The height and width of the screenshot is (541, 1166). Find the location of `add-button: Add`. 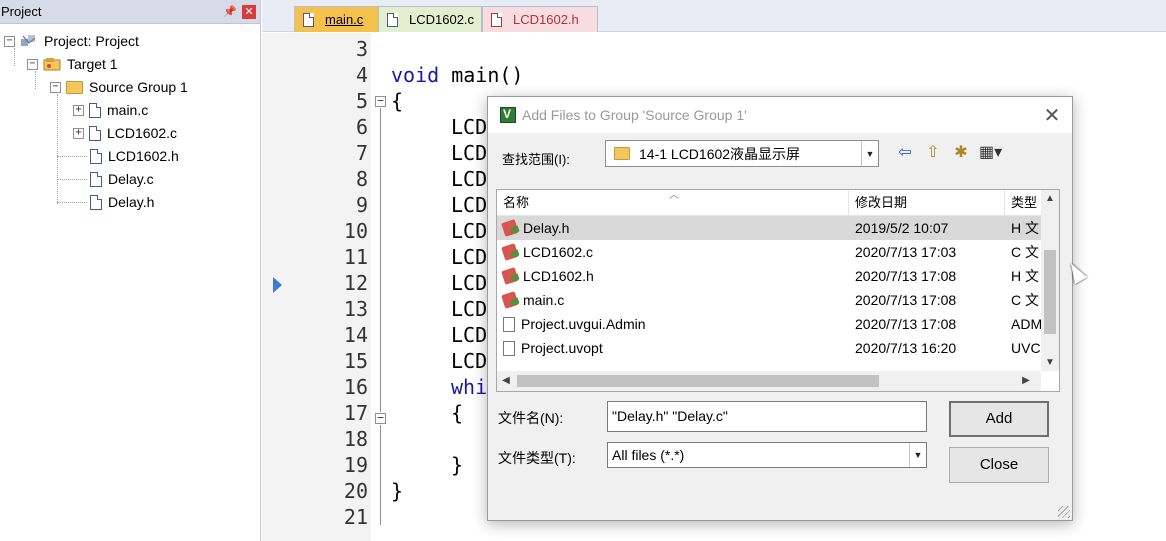

add-button: Add is located at coordinates (999, 419).